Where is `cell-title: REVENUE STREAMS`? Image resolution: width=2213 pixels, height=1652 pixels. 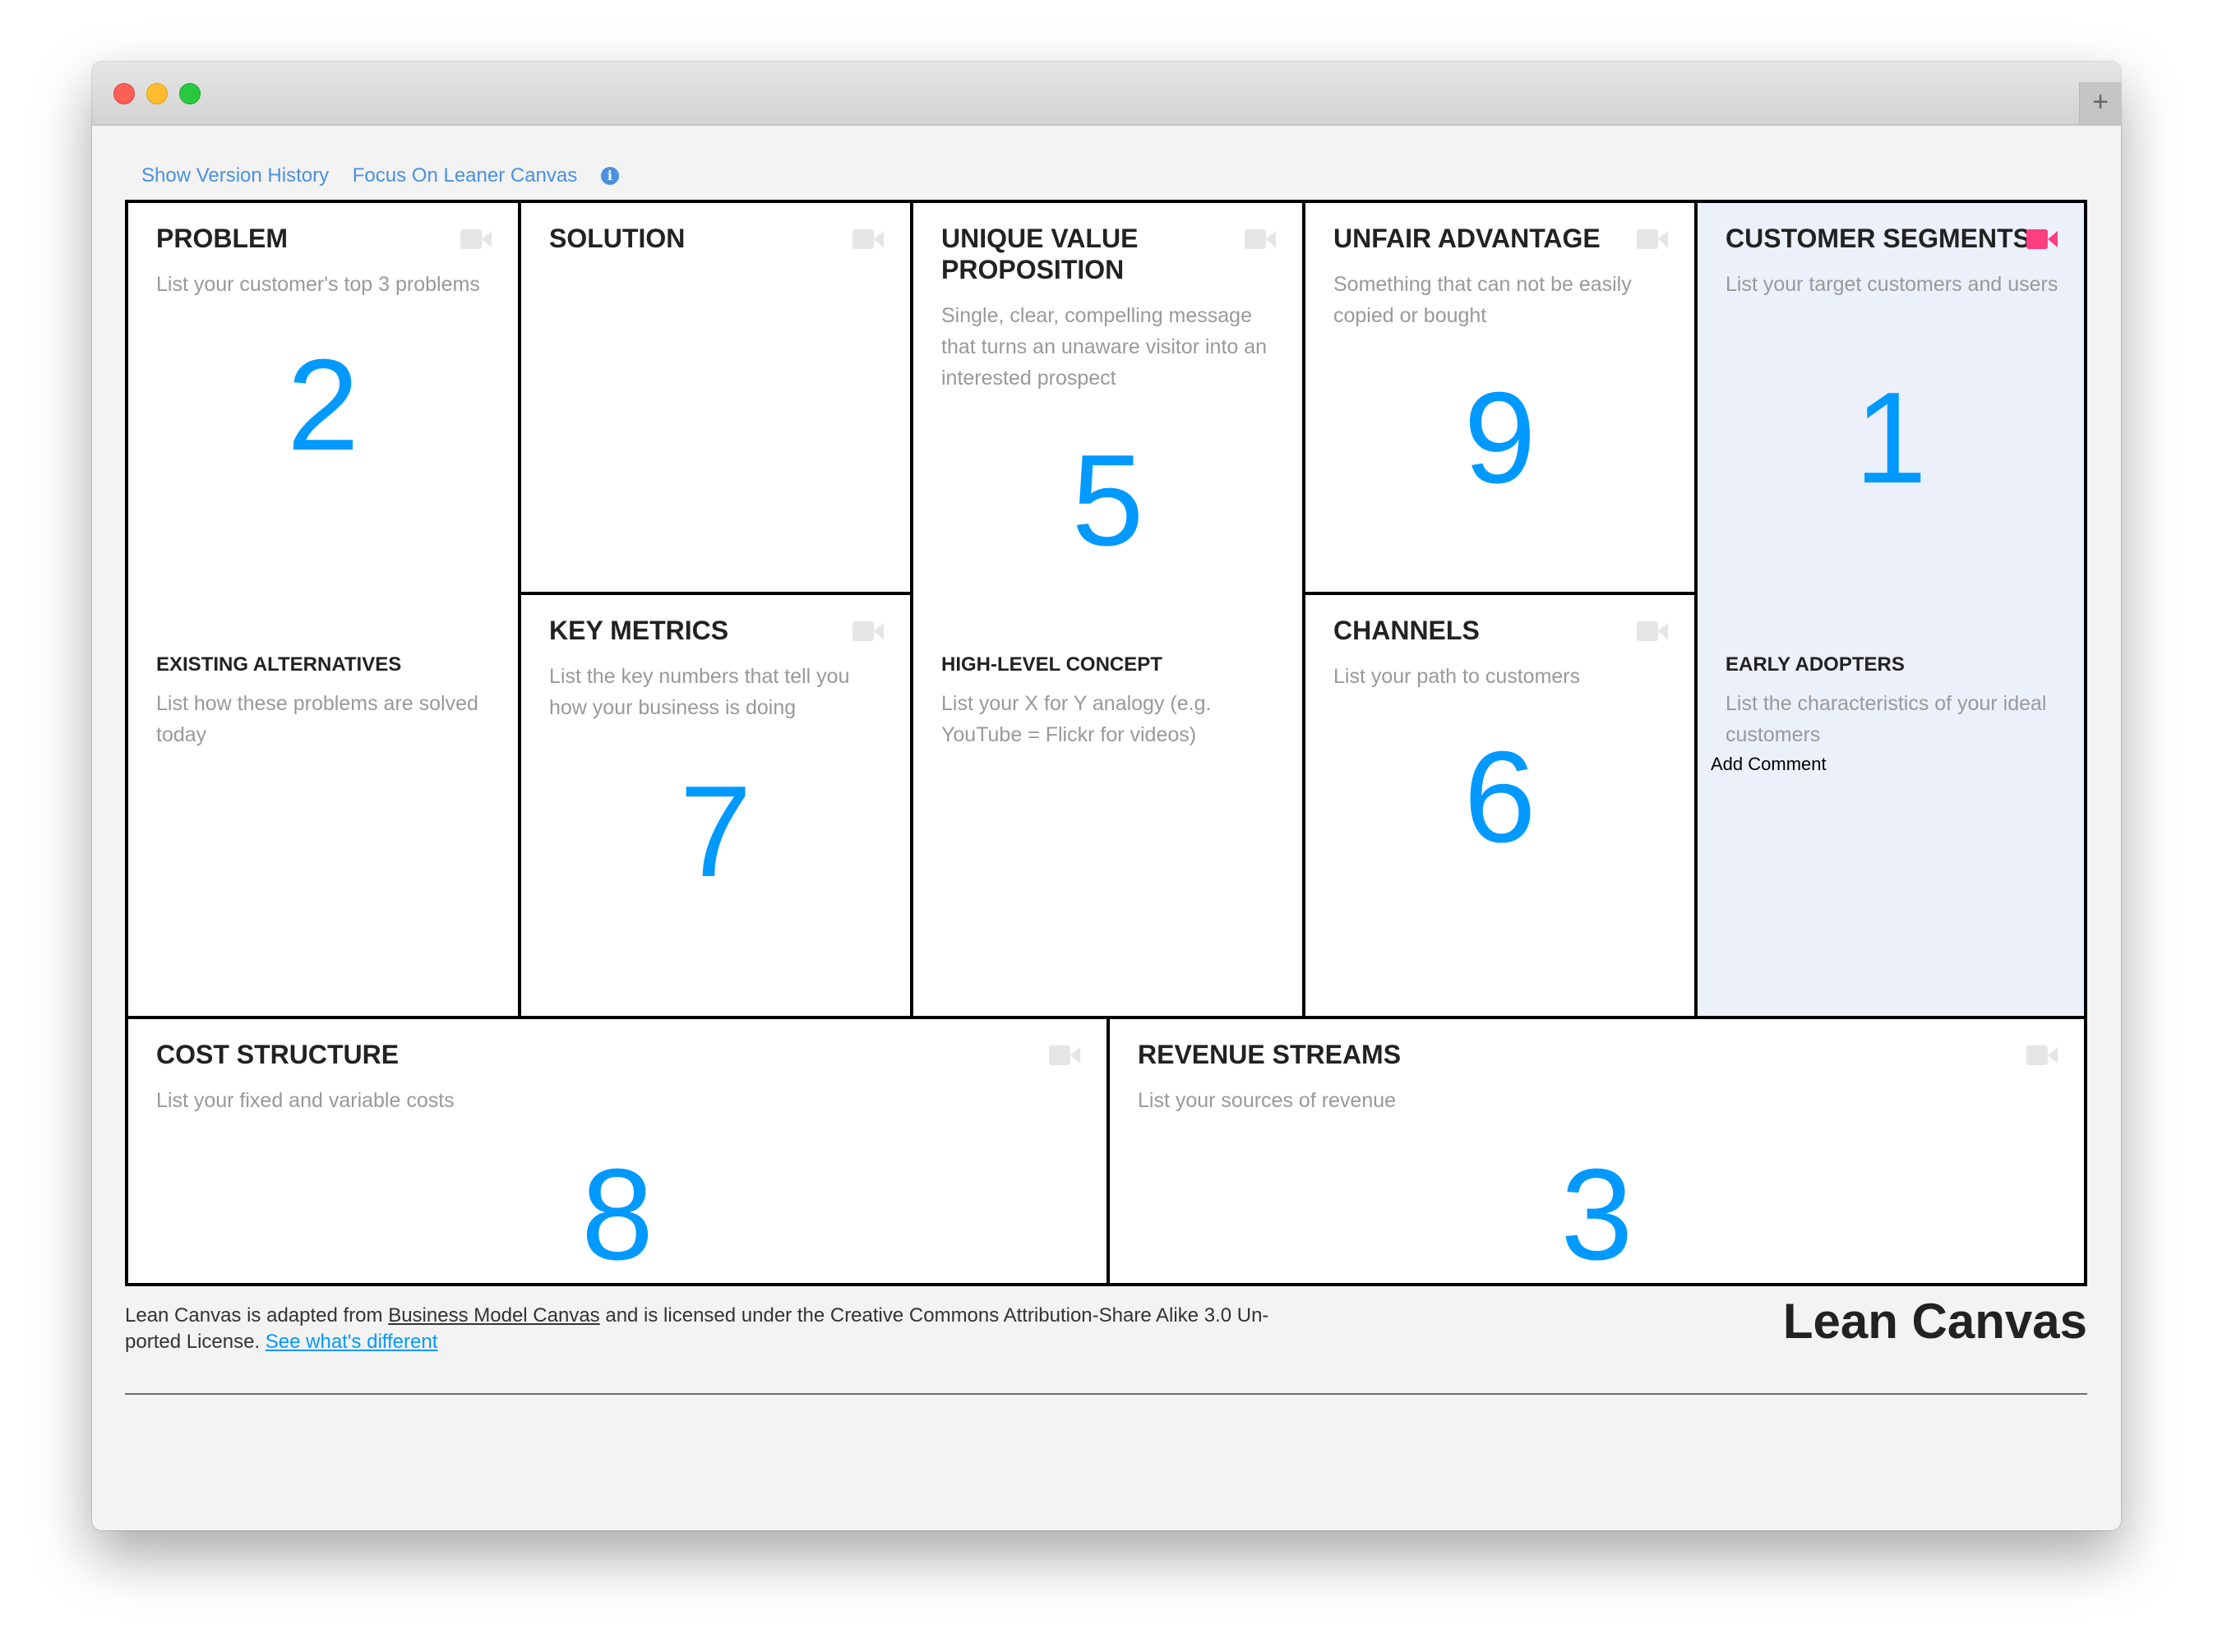 cell-title: REVENUE STREAMS is located at coordinates (1270, 1054).